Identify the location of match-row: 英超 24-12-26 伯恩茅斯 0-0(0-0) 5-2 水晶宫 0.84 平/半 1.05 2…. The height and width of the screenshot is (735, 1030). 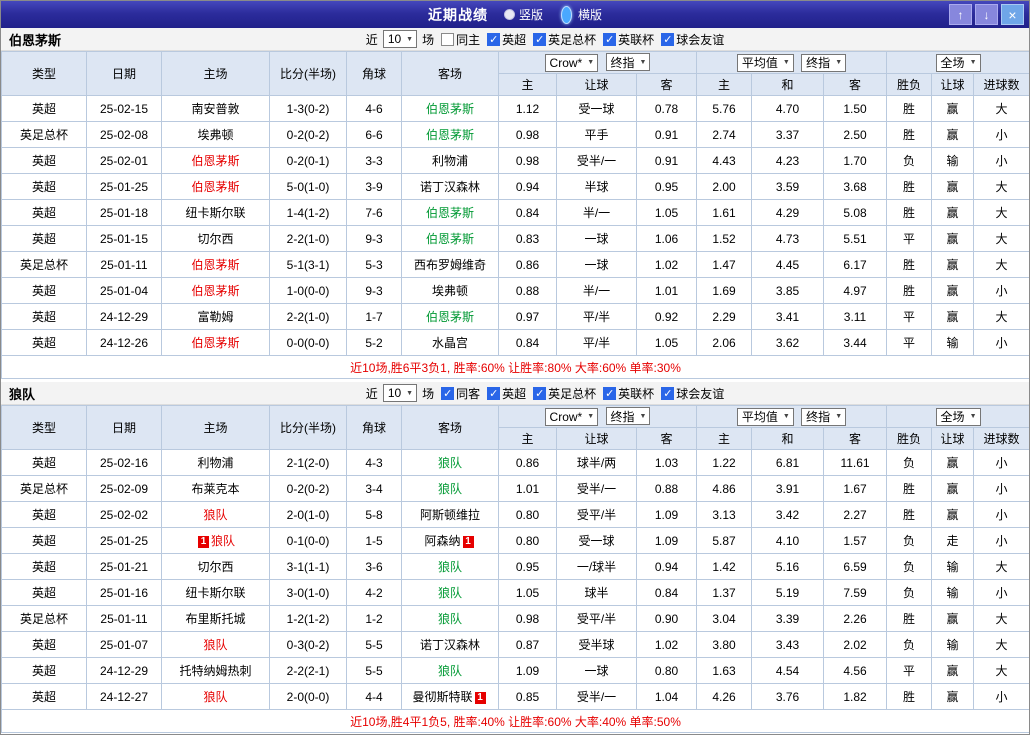
(515, 342).